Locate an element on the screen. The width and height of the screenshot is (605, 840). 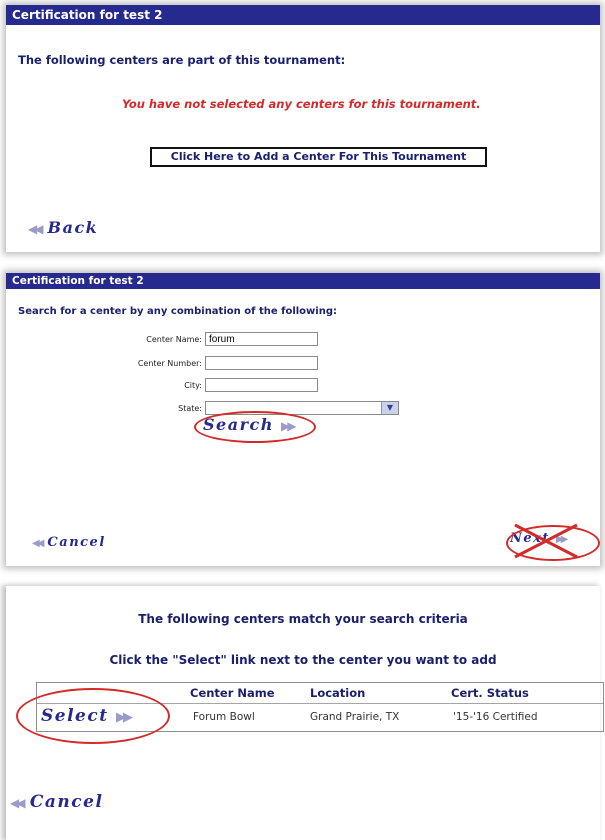
city-input is located at coordinates (261, 385).